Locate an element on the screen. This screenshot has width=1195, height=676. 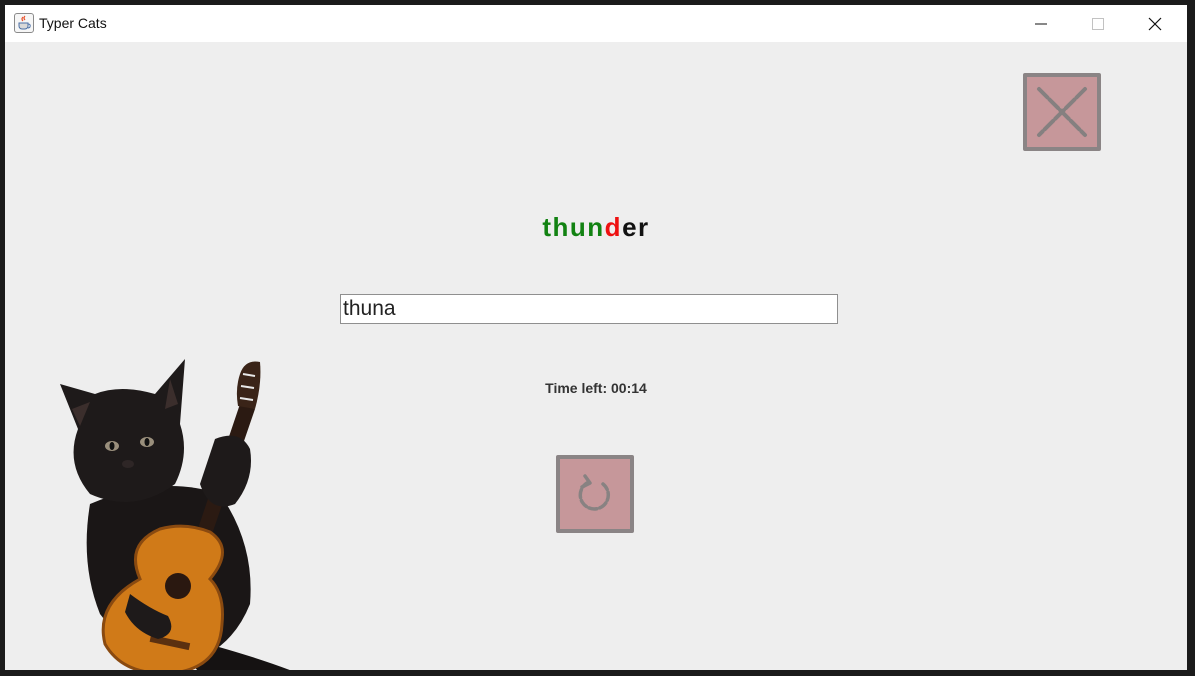
close-icon is located at coordinates (1154, 23).